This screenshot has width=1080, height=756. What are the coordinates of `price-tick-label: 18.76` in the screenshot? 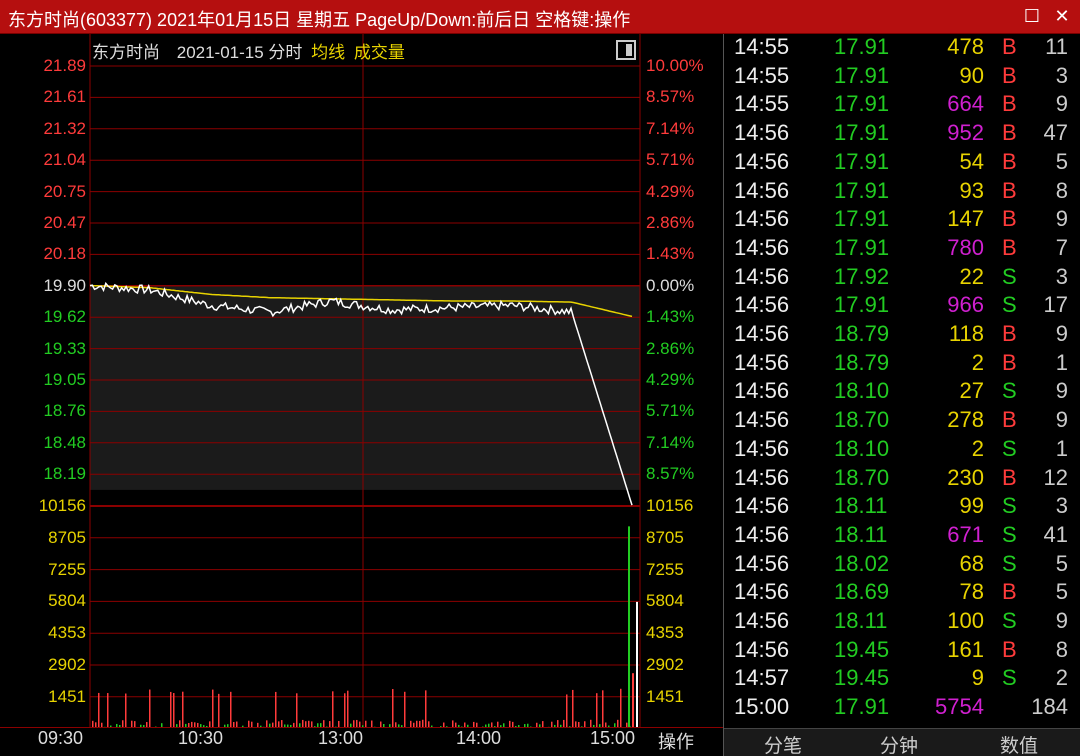 It's located at (64, 411).